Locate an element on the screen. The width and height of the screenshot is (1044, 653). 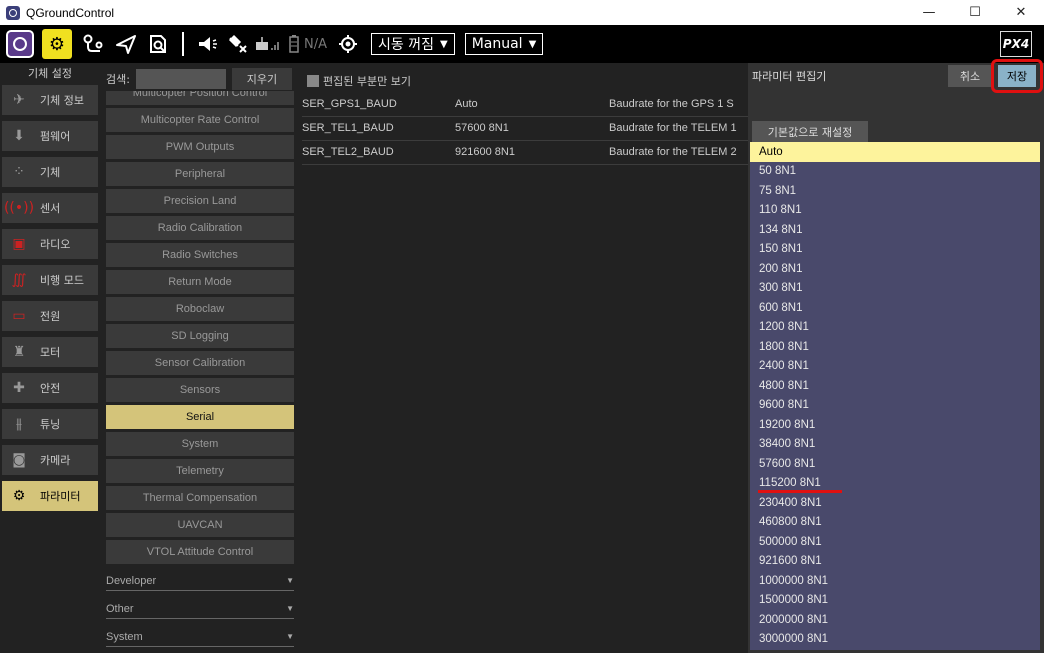
sidebar-item-parameters: ⚙ 파라미터 is located at coordinates (50, 496).